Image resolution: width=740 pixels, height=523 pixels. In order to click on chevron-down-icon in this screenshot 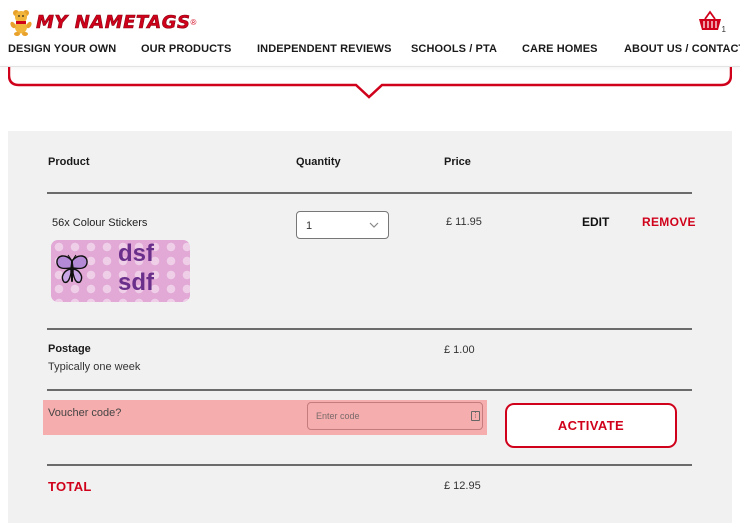, I will do `click(374, 225)`.